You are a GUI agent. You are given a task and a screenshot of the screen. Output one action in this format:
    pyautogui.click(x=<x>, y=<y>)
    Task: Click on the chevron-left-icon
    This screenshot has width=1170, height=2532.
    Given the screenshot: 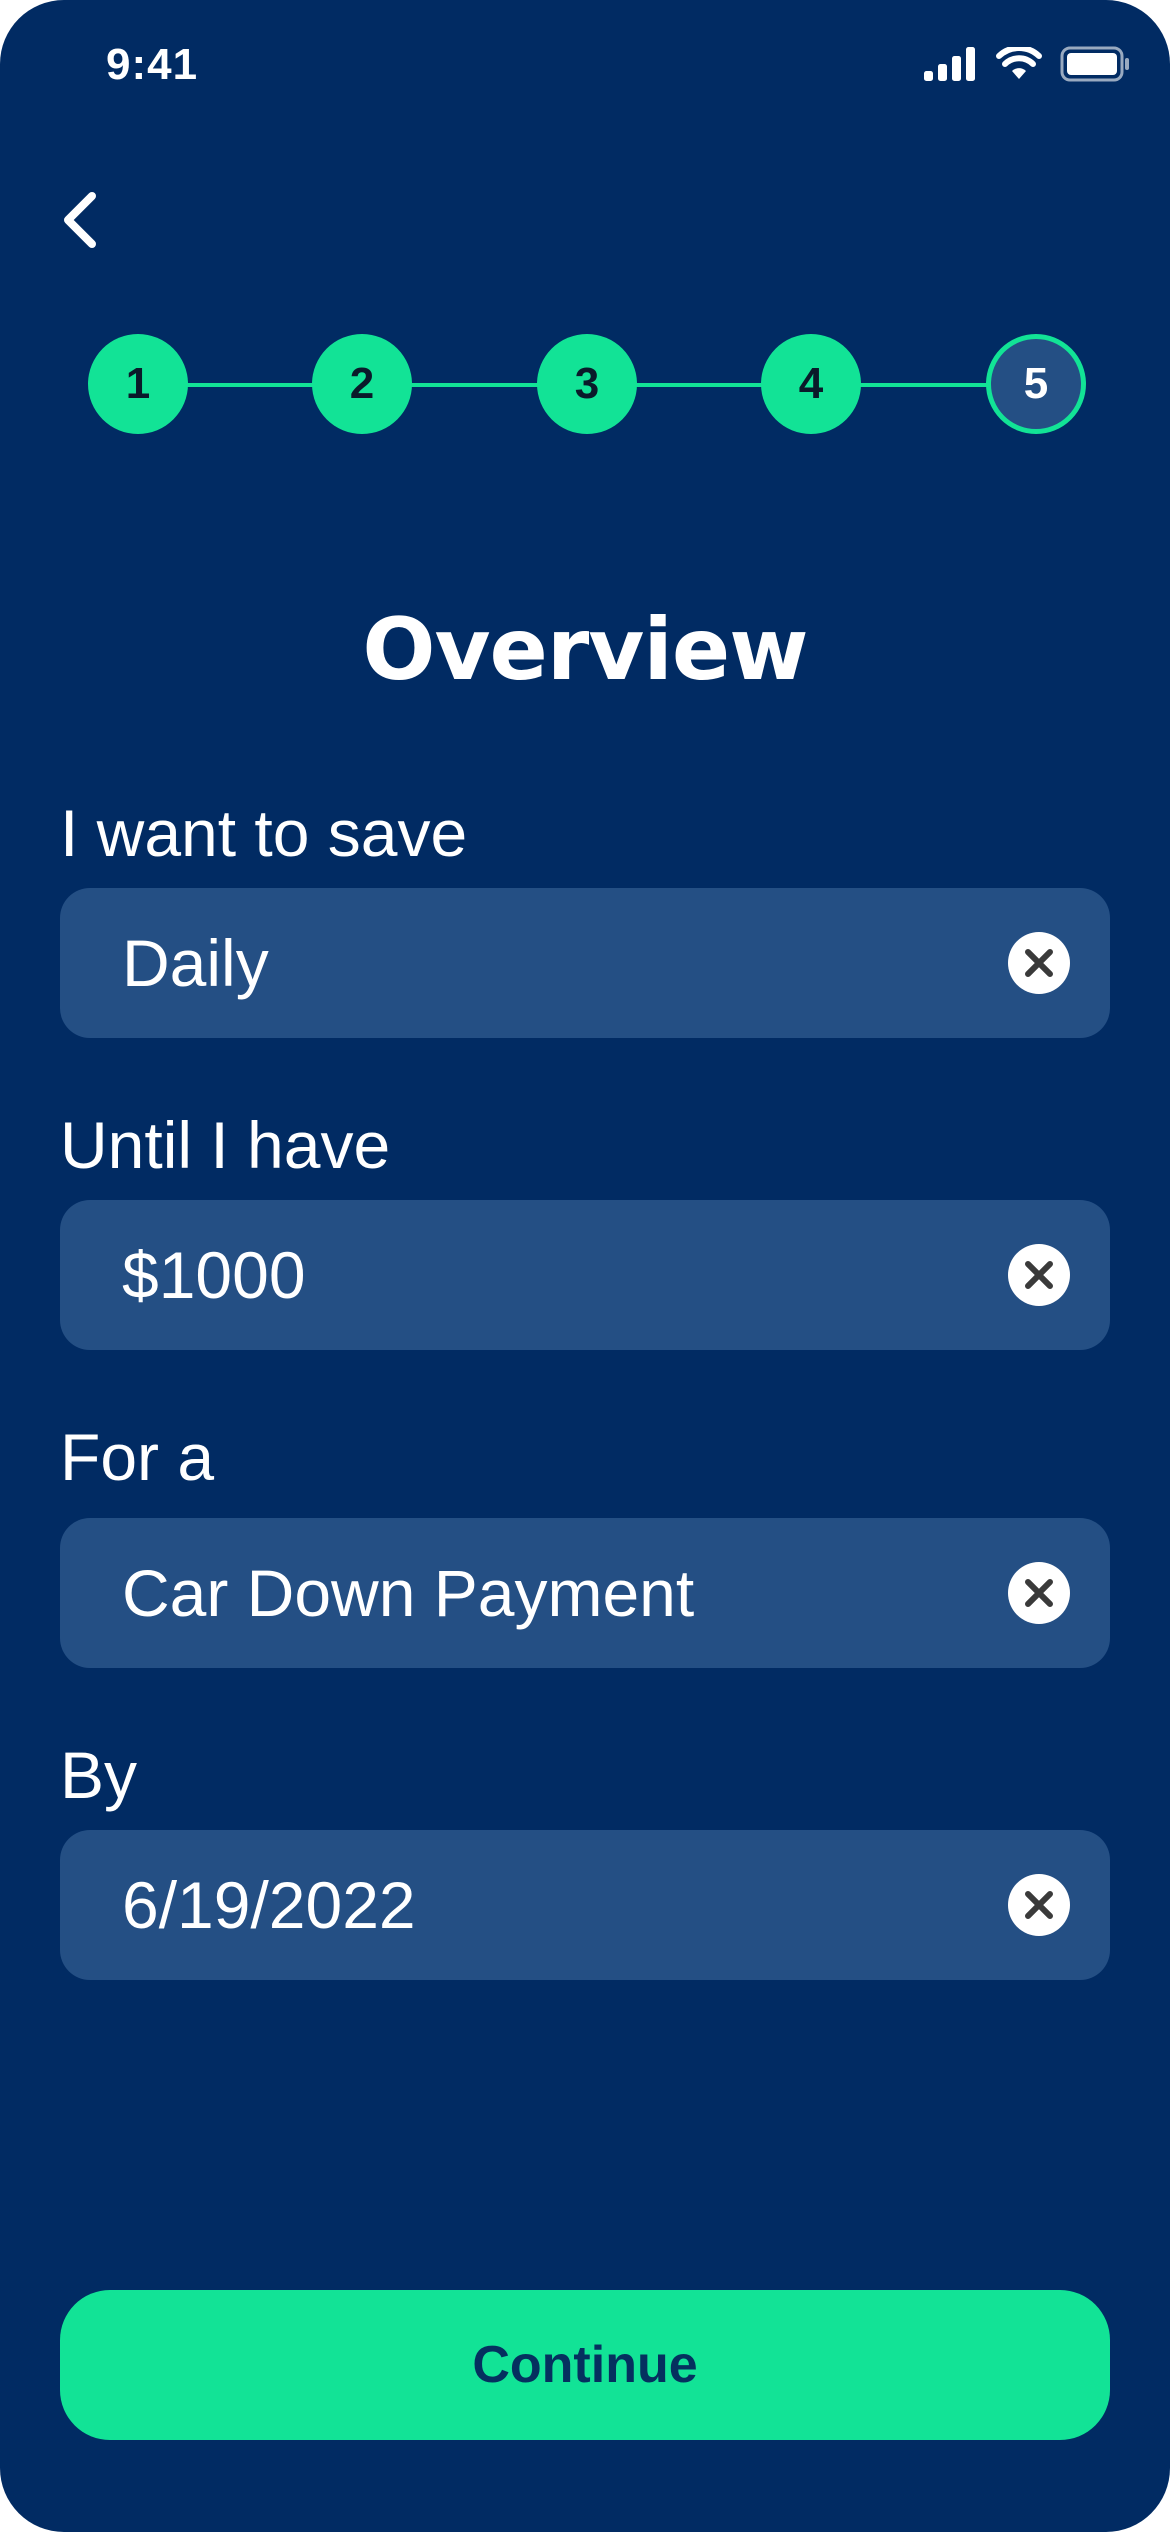 What is the action you would take?
    pyautogui.click(x=80, y=222)
    